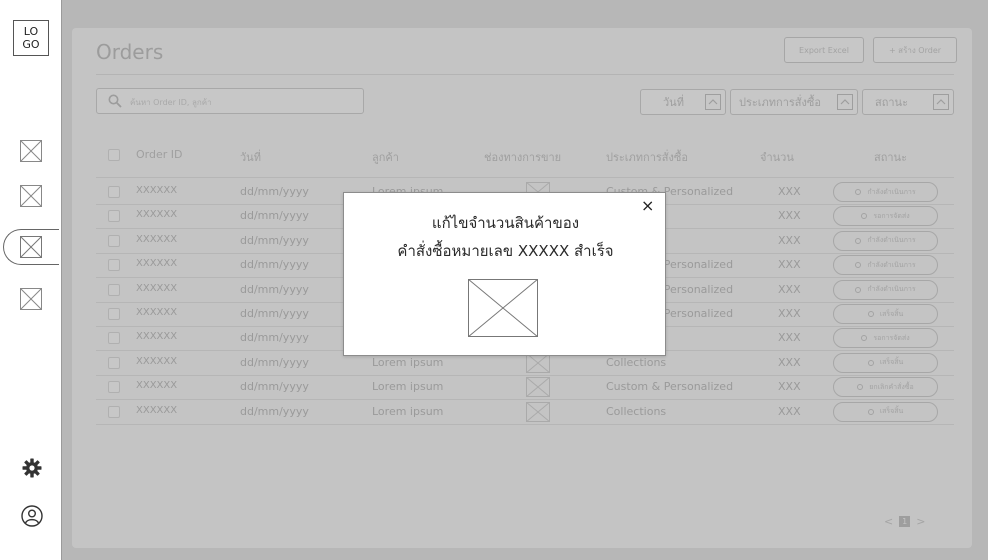 The height and width of the screenshot is (560, 988). What do you see at coordinates (824, 50) in the screenshot?
I see `export-excel-button: Export Excel` at bounding box center [824, 50].